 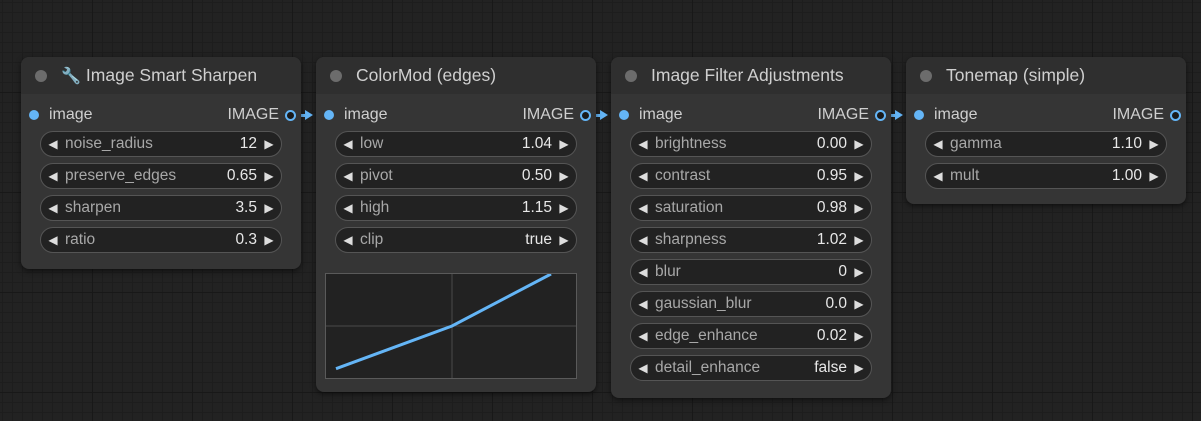 I want to click on widget-value: 1.10, so click(x=1127, y=144).